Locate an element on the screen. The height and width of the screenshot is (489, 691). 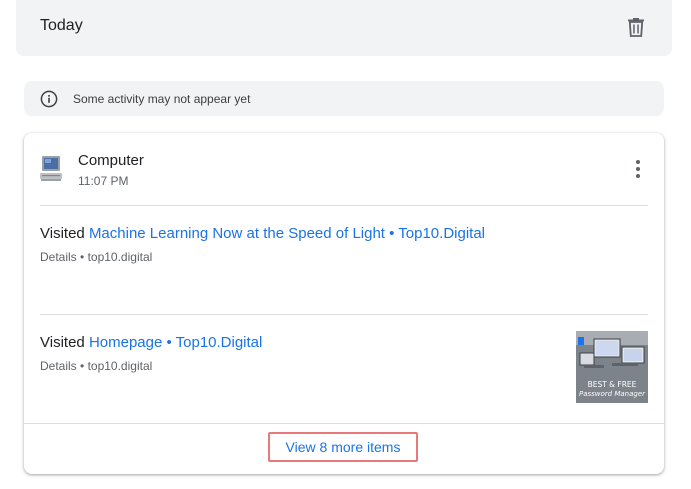
trash-icon is located at coordinates (636, 27).